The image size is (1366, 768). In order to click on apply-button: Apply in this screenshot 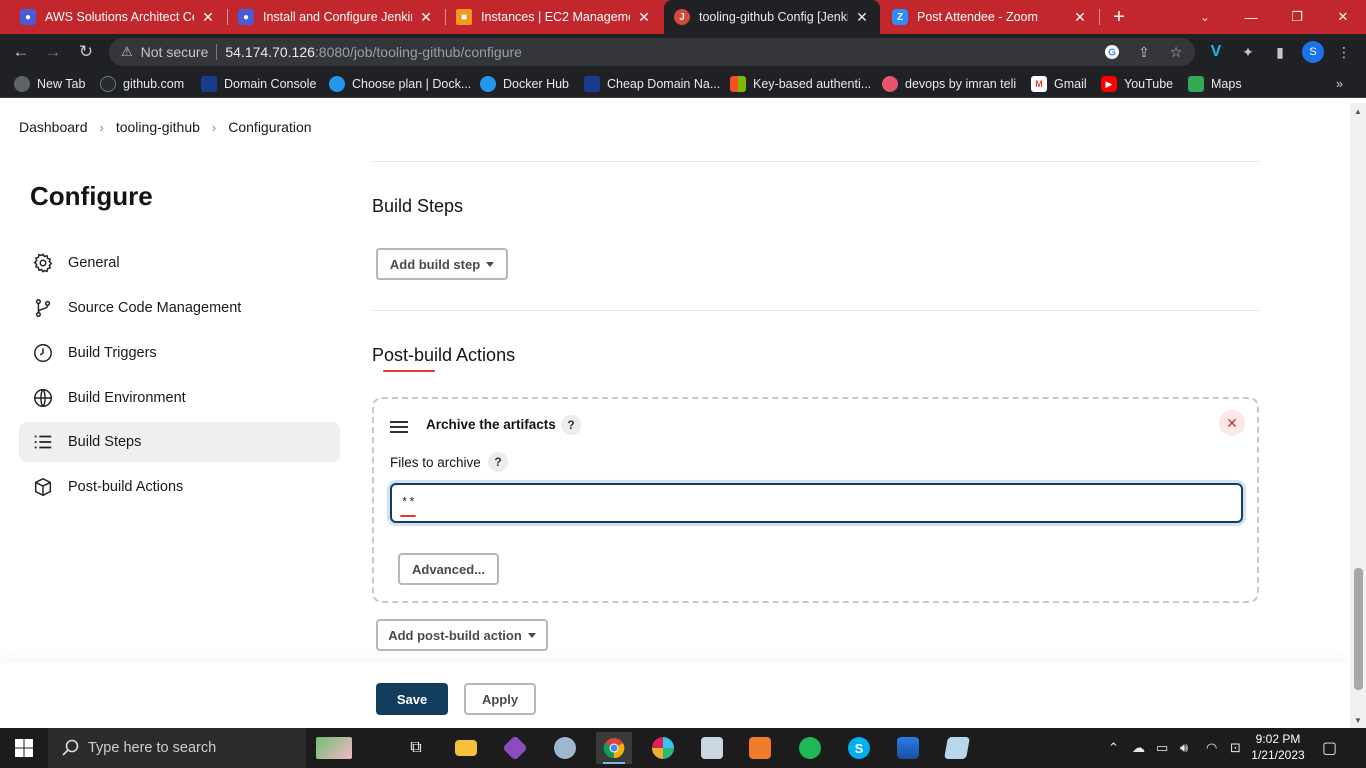, I will do `click(500, 699)`.